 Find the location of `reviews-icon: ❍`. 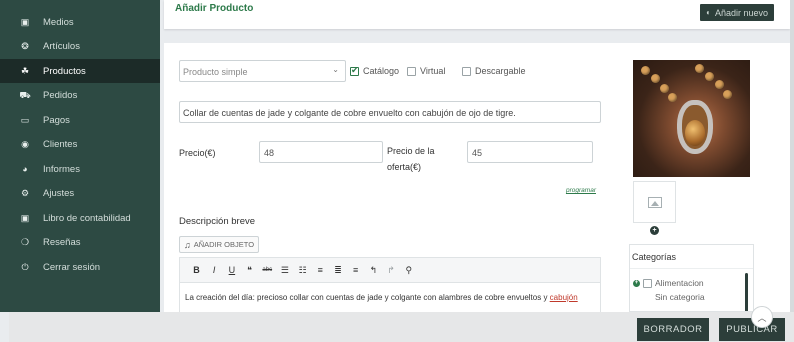

reviews-icon: ❍ is located at coordinates (25, 242).